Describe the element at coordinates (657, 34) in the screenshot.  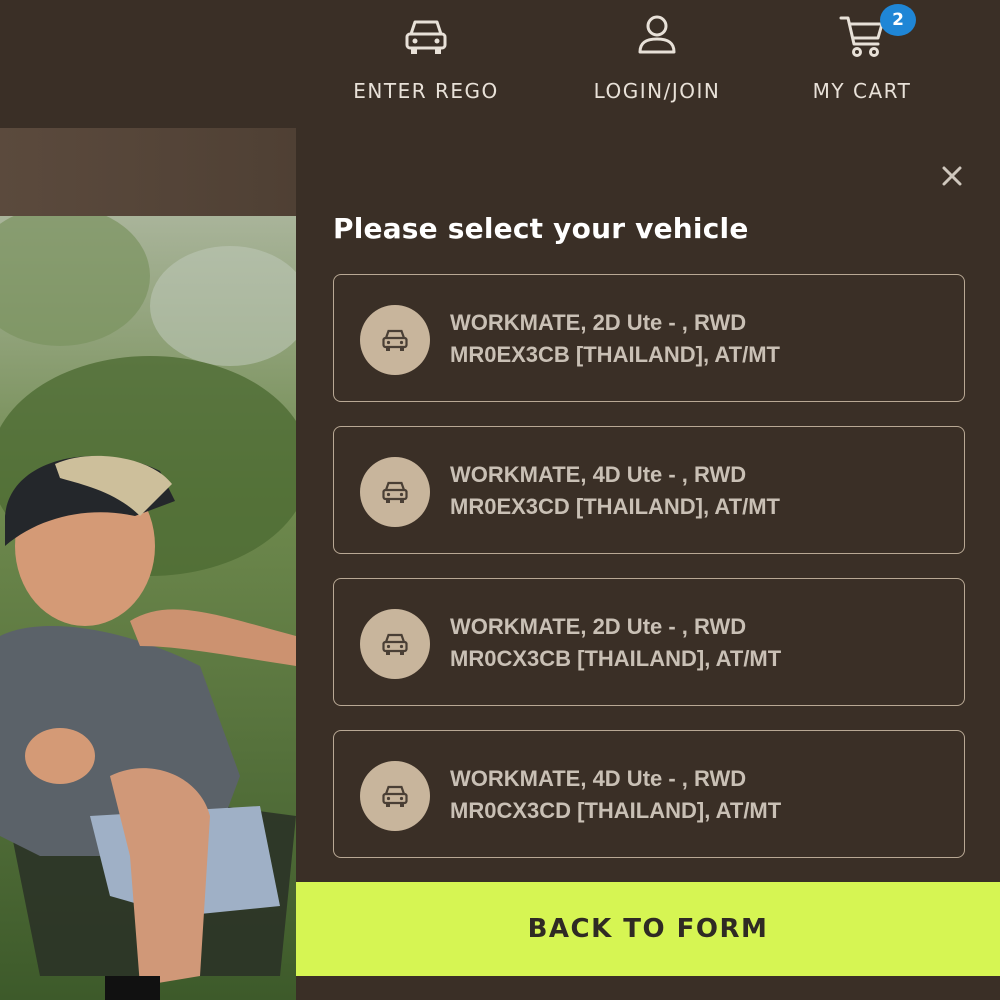
I see `user-icon` at that location.